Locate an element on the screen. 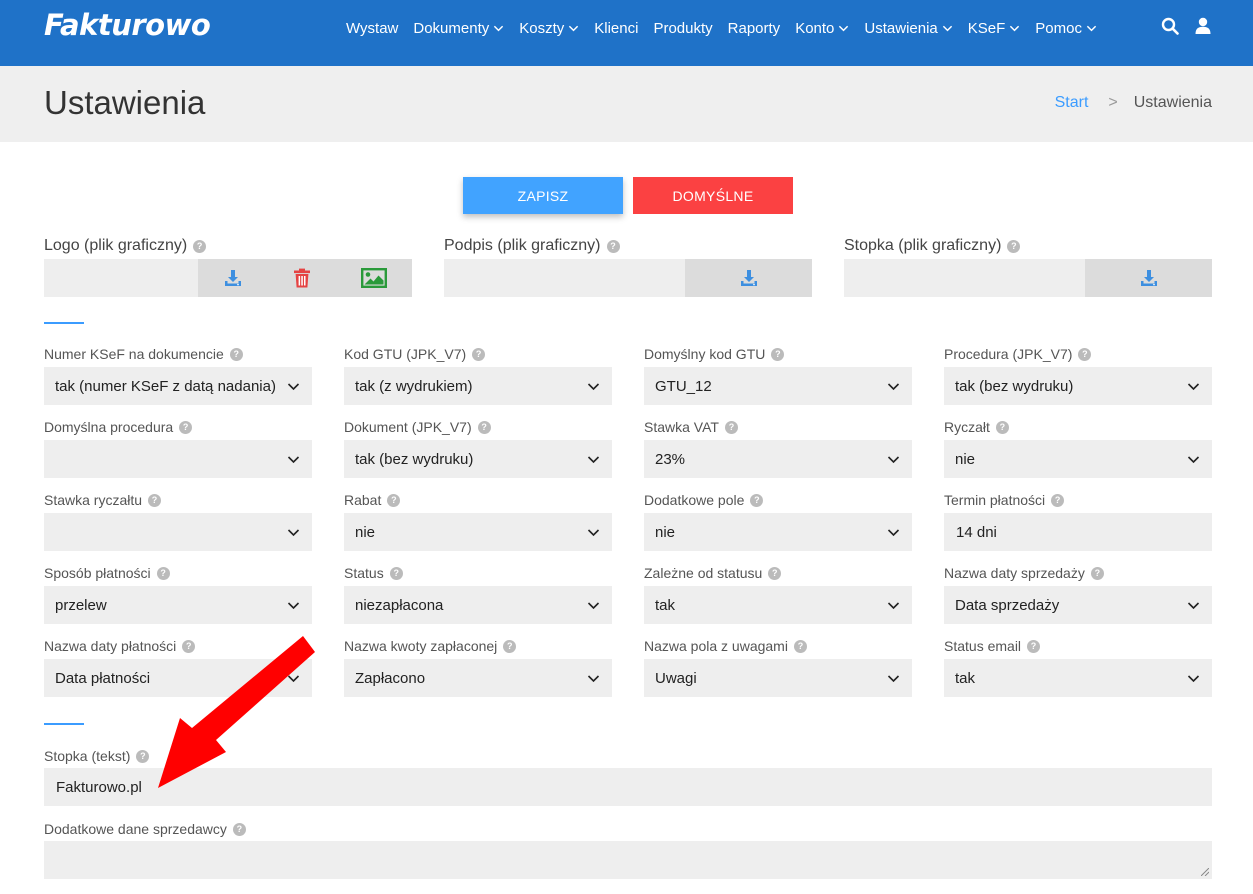 Image resolution: width=1253 pixels, height=894 pixels. field-2-select: GTU_12 is located at coordinates (778, 386).